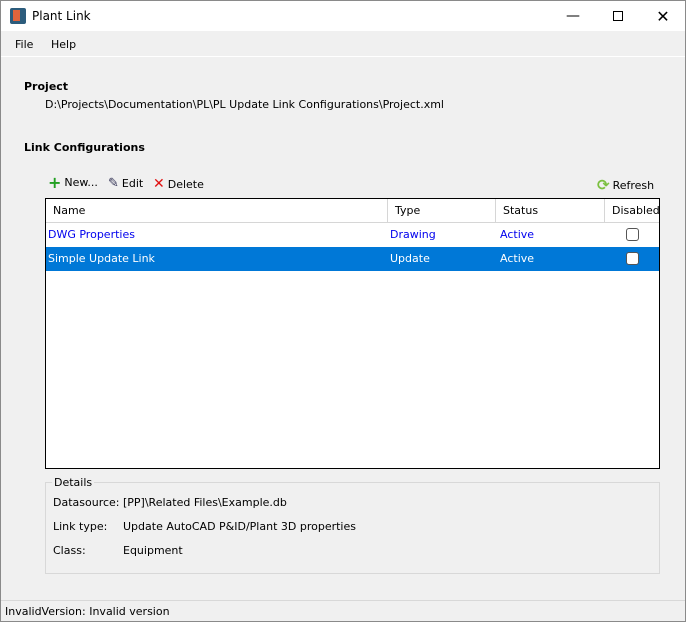 The image size is (686, 622). What do you see at coordinates (63, 44) in the screenshot?
I see `menu-help: Help` at bounding box center [63, 44].